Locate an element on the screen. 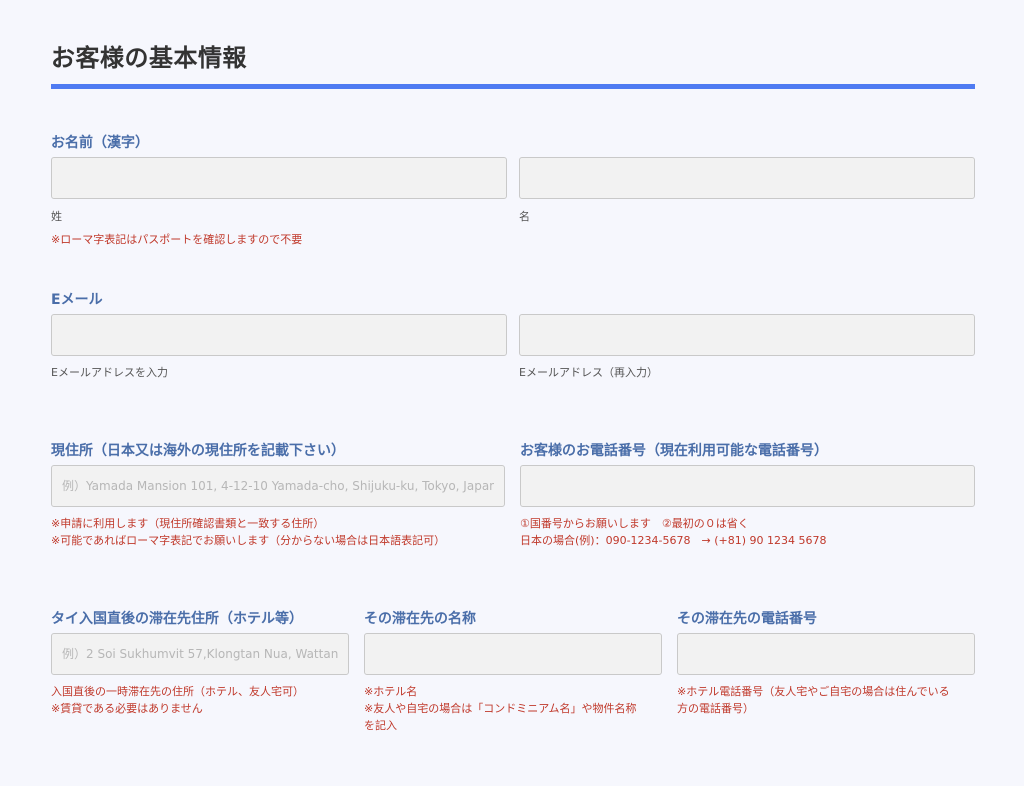 Image resolution: width=1024 pixels, height=786 pixels. address-note-2: ※可能であればローマ字表記でお願いします（分からない場合は日本語表記可） is located at coordinates (248, 540).